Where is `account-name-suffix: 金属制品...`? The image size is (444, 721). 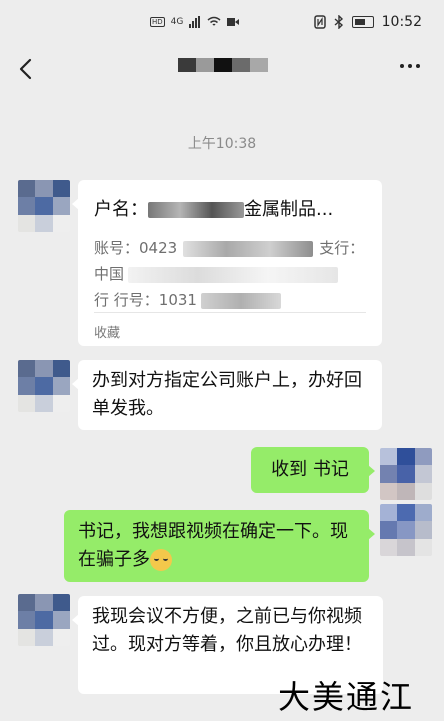 account-name-suffix: 金属制品... is located at coordinates (289, 209).